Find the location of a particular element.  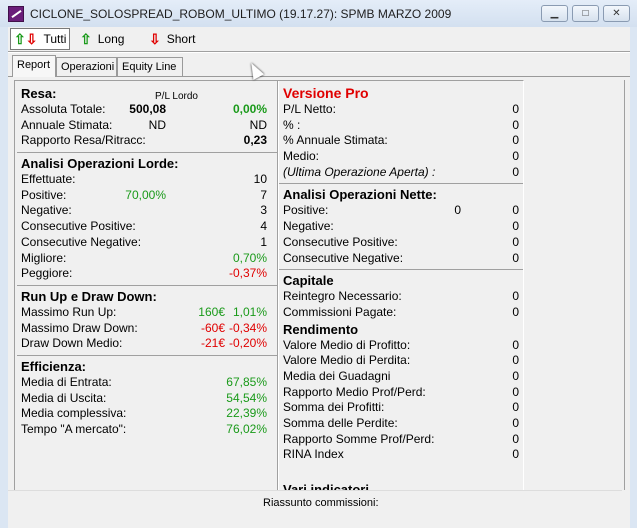

stat-value: -0,34% is located at coordinates (247, 327).